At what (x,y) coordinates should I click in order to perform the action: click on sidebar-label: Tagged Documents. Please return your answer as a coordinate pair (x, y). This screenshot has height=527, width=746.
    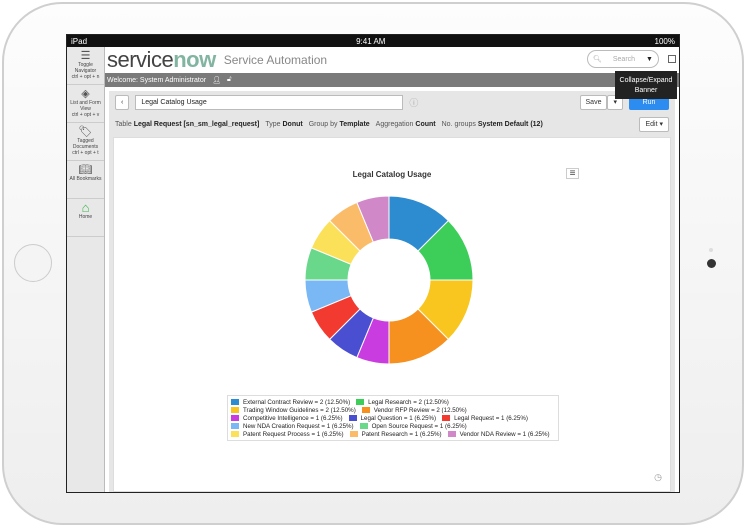
    Looking at the image, I should click on (85, 144).